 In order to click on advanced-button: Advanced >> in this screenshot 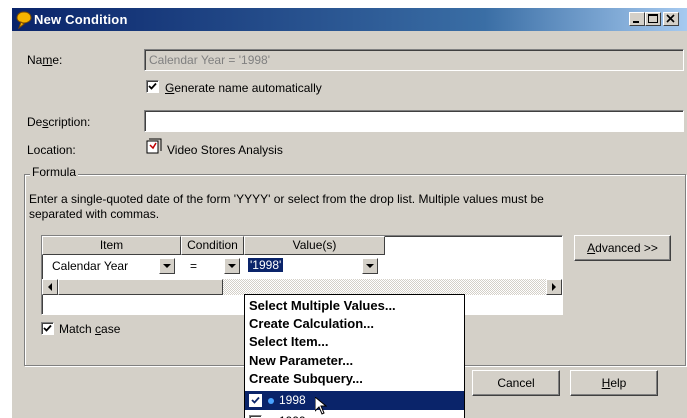, I will do `click(622, 248)`.